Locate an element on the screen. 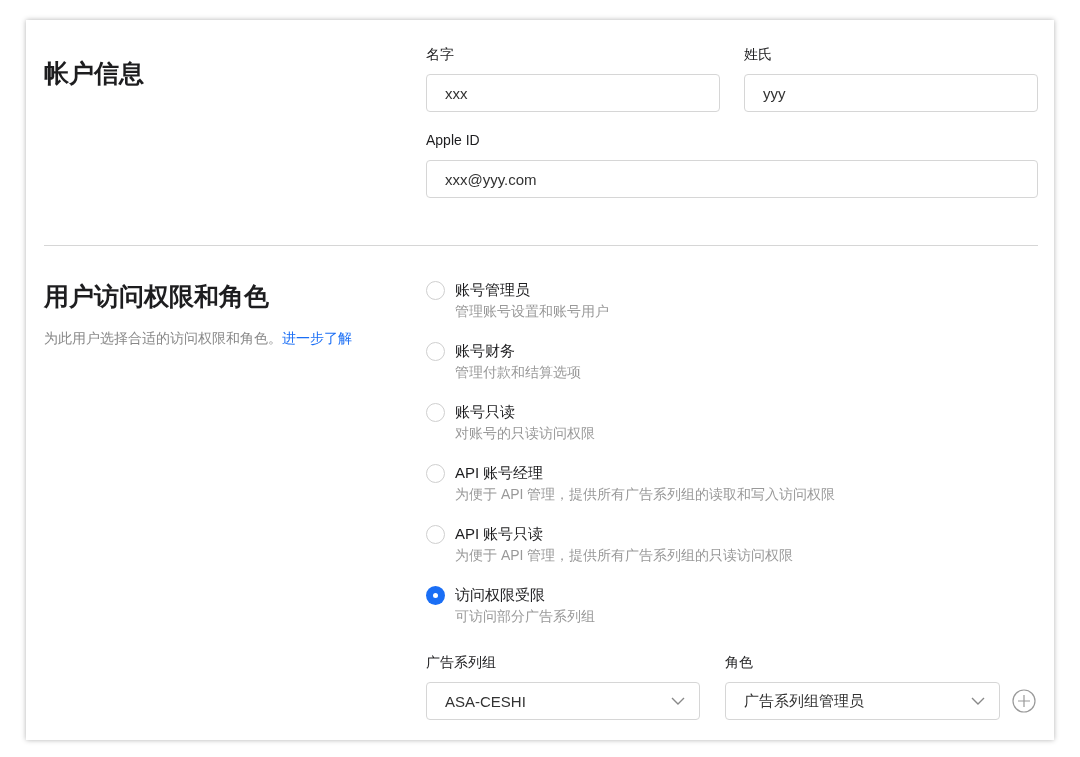 This screenshot has width=1080, height=757. campaign-group-dropdown: ASA-CESHI is located at coordinates (563, 701).